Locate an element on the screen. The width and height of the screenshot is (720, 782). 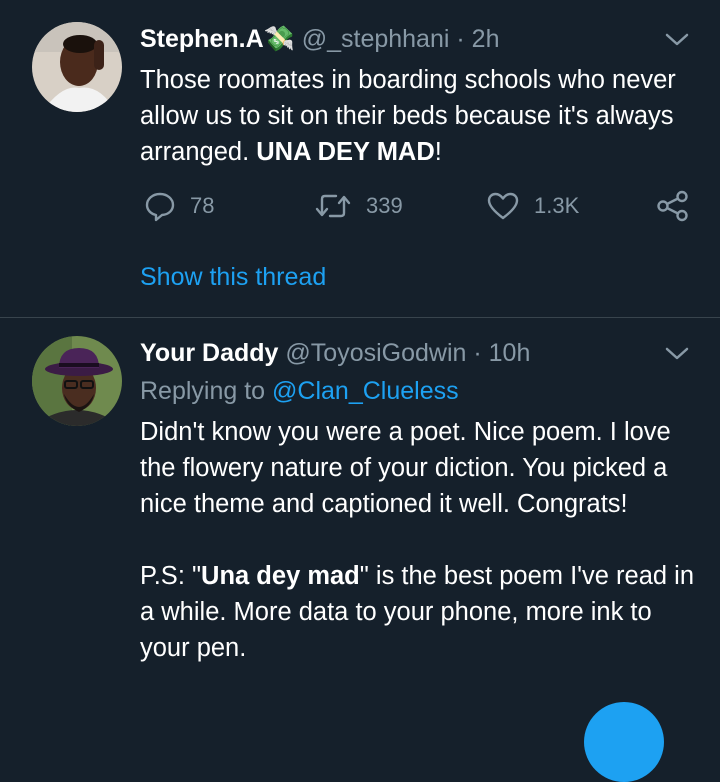
like-button: 1.3K is located at coordinates (532, 206).